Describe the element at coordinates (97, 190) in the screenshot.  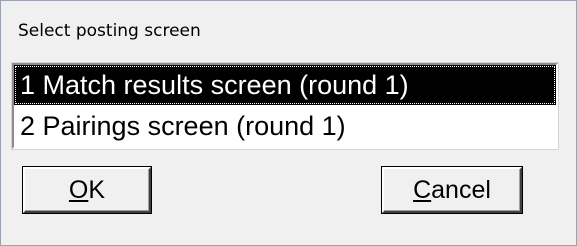
I see `ok-label-rest: K` at that location.